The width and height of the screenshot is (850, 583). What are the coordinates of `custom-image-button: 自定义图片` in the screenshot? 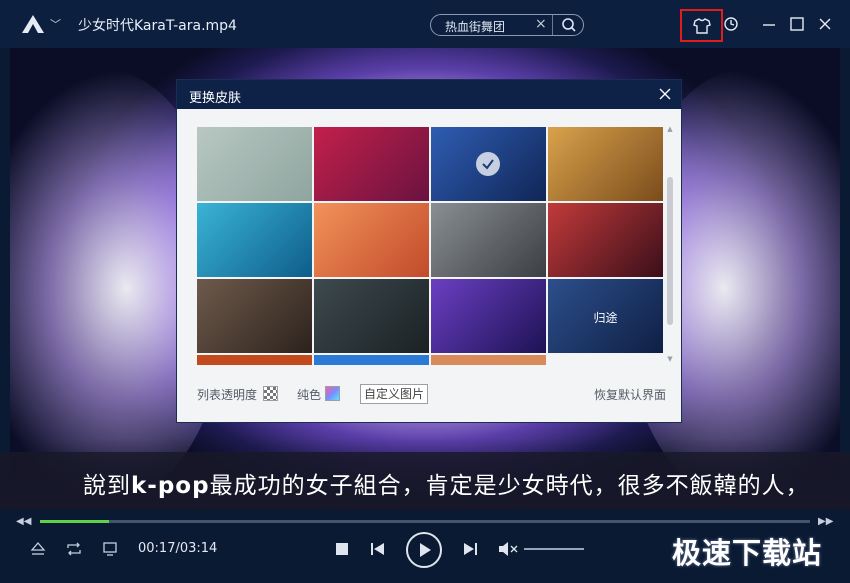 It's located at (394, 394).